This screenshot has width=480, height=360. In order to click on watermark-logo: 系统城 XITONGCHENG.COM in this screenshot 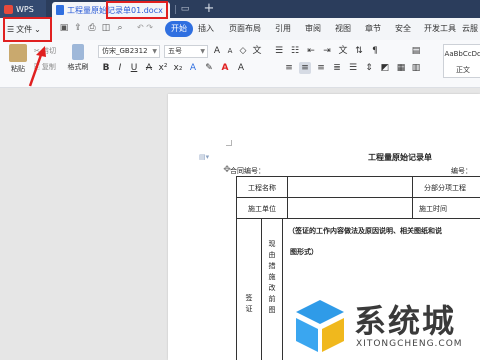, I will do `click(385, 328)`.